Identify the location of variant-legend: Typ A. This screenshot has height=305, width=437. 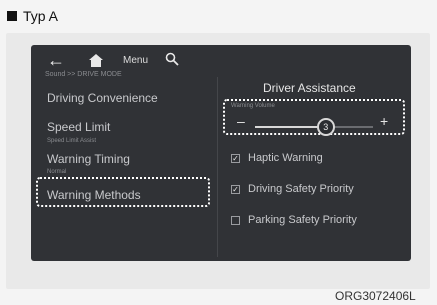
(32, 16).